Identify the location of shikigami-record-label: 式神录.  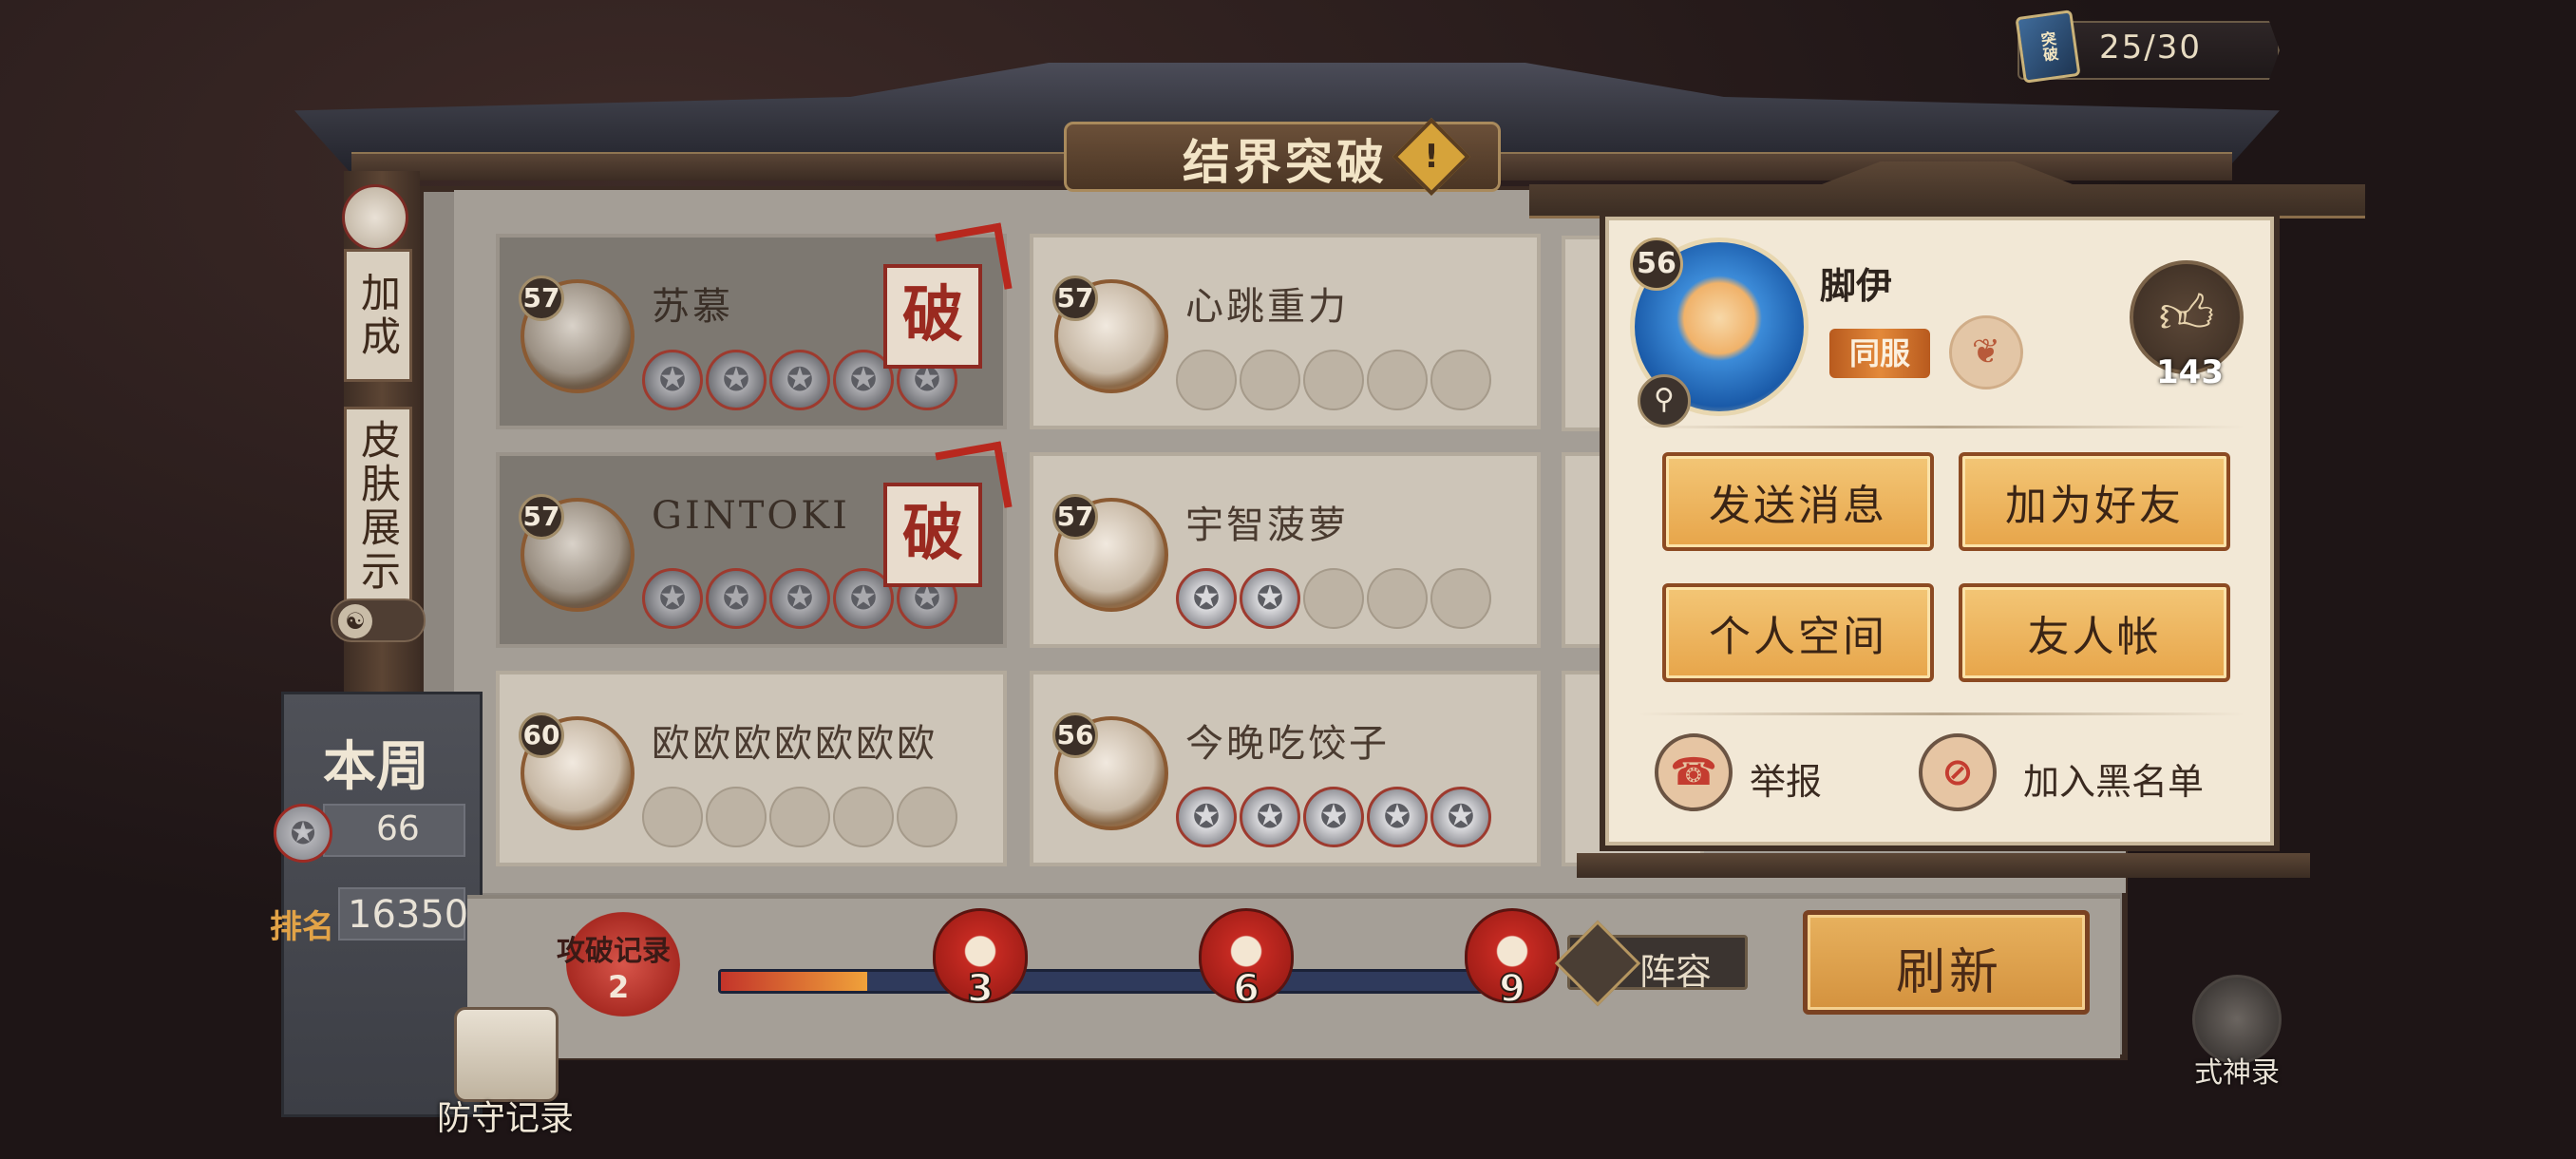
(2237, 1070).